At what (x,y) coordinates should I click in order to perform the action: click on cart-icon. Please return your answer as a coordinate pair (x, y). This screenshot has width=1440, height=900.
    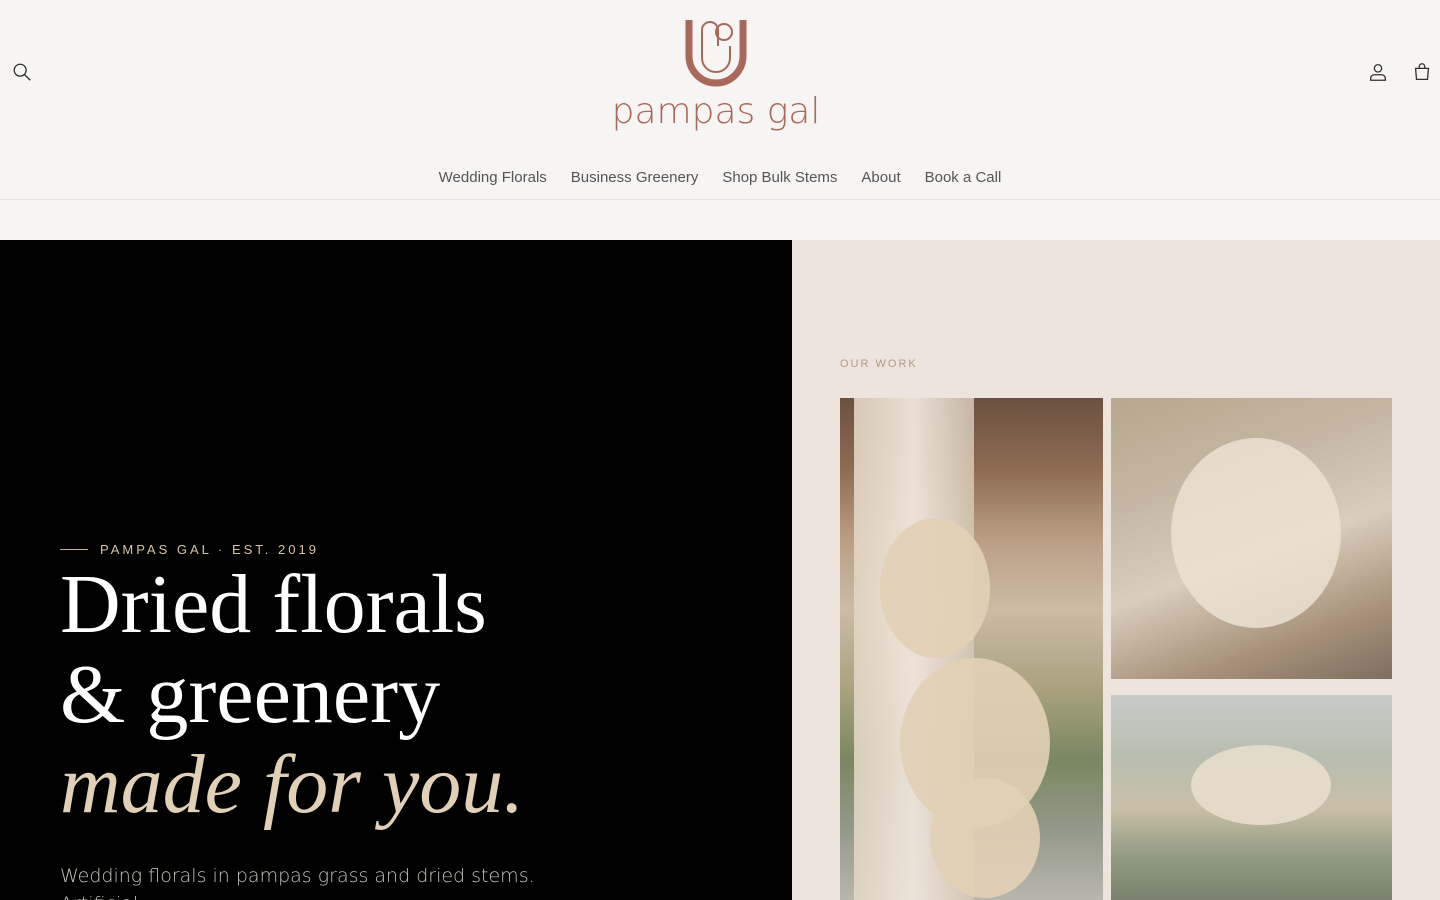
    Looking at the image, I should click on (1422, 72).